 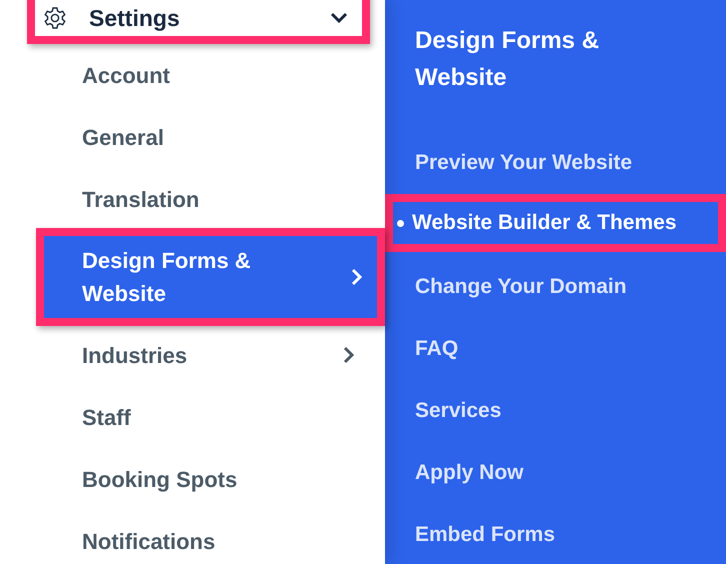 I want to click on bullet-icon, so click(x=400, y=223).